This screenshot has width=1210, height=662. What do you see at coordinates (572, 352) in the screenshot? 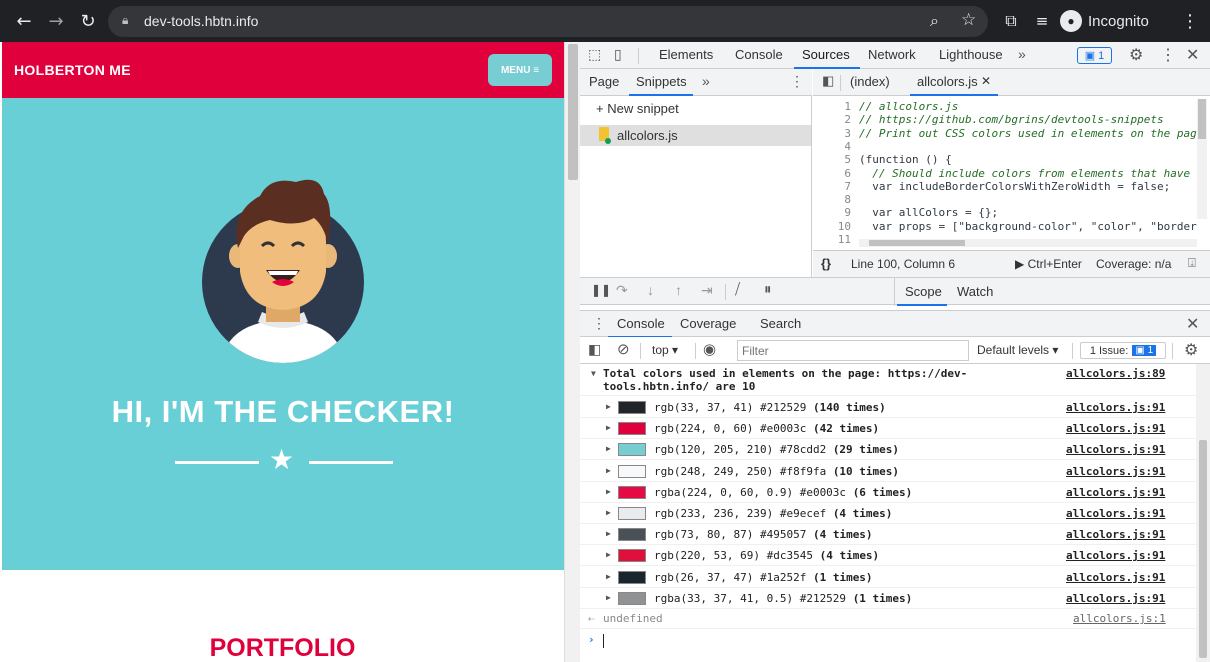
I see `page-scrollbar` at bounding box center [572, 352].